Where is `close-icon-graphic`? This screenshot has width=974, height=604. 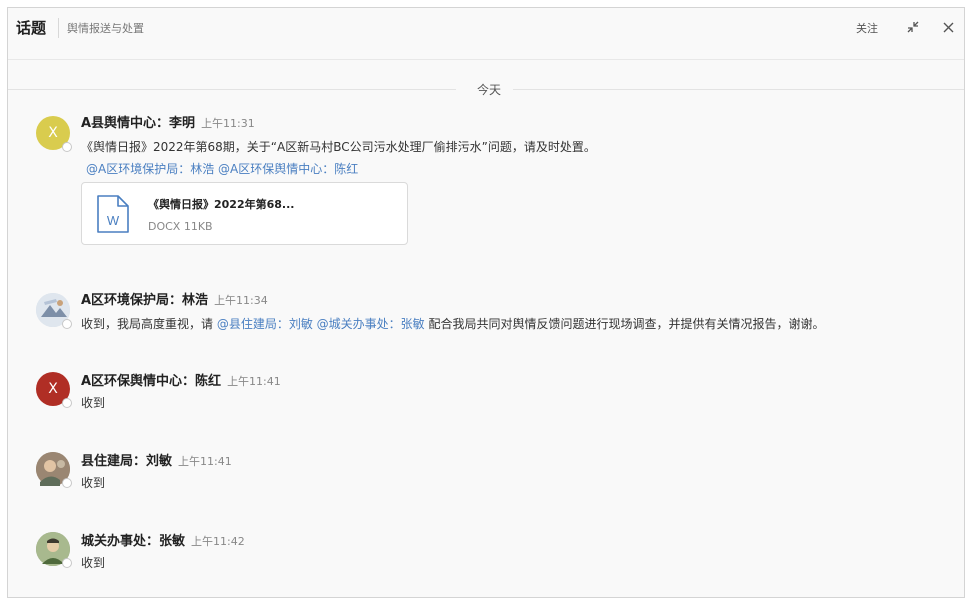
close-icon-graphic is located at coordinates (948, 27).